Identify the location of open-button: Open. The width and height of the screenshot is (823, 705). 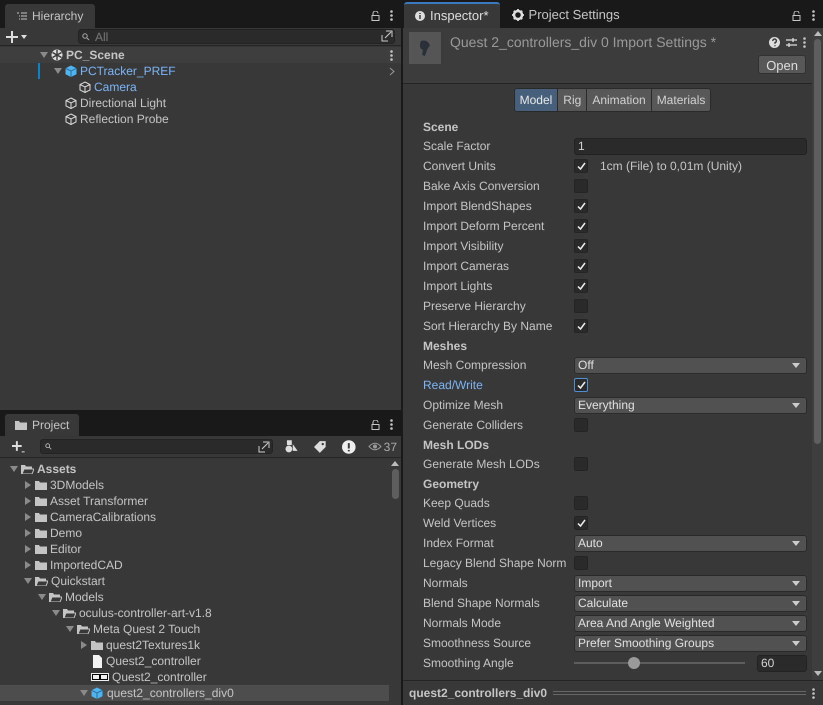
(782, 64).